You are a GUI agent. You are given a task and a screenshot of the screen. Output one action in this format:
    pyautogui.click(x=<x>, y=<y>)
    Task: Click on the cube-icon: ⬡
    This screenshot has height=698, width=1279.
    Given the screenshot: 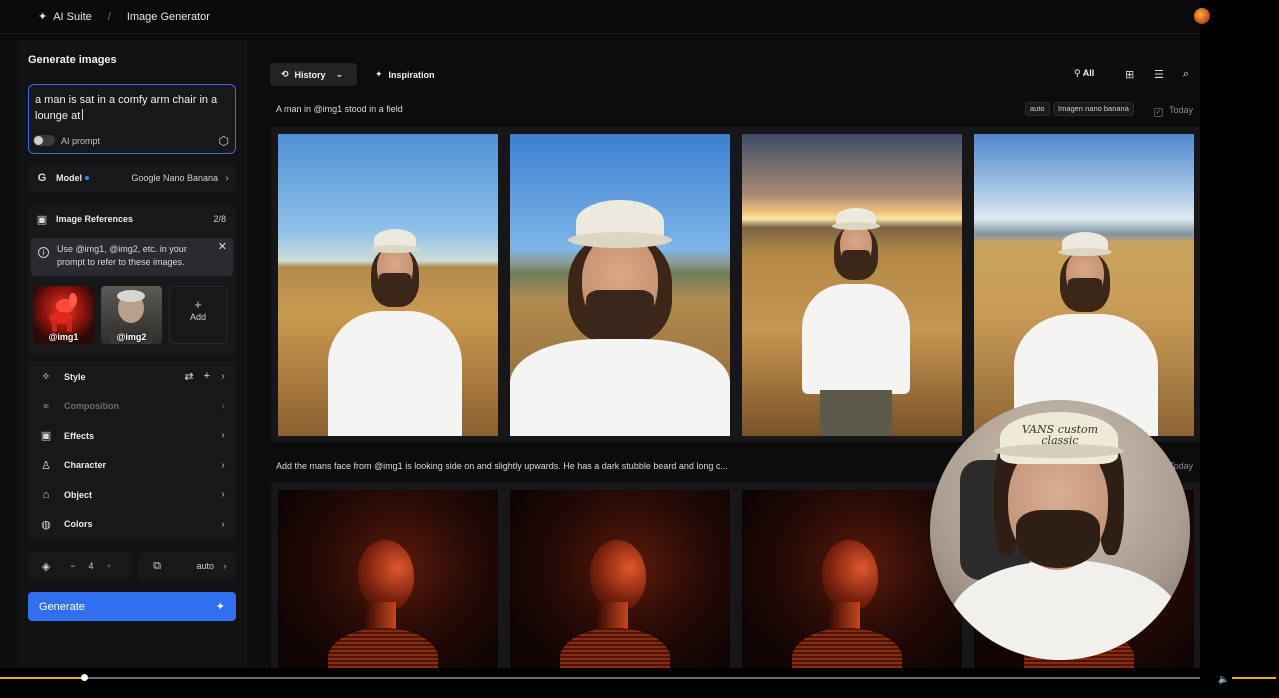 What is the action you would take?
    pyautogui.click(x=224, y=141)
    